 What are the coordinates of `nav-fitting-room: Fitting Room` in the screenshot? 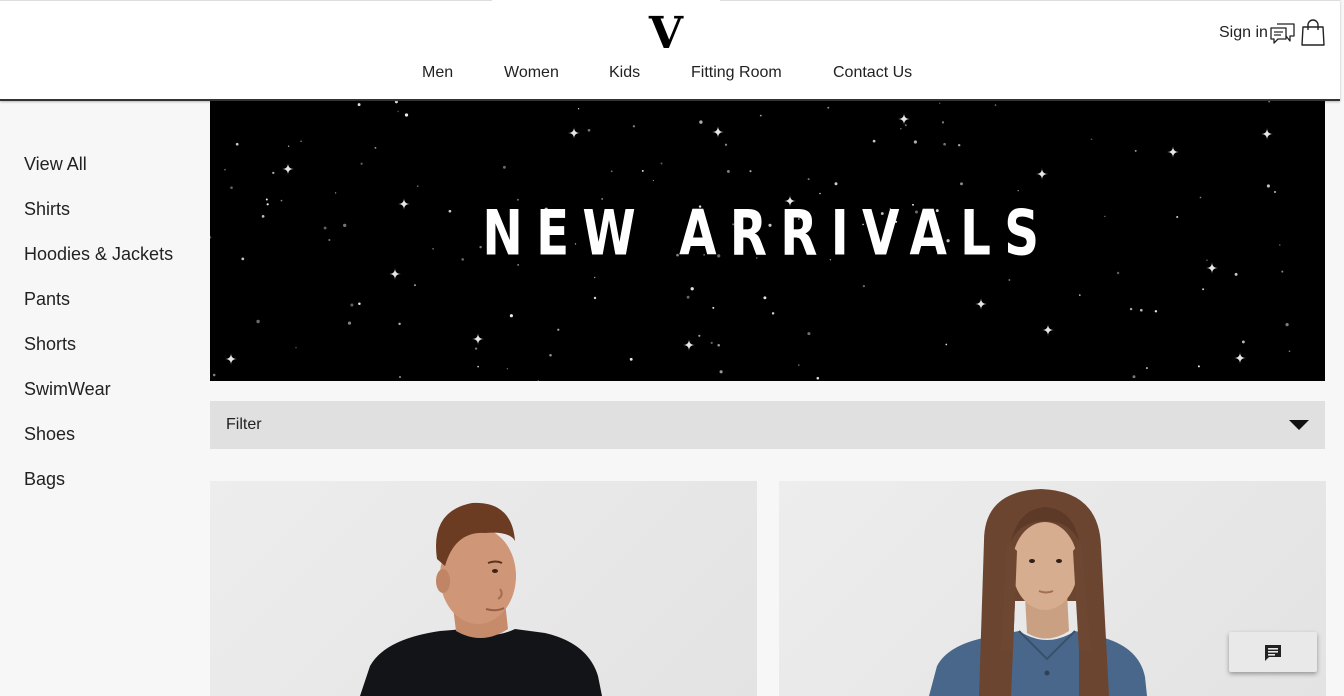 It's located at (736, 73).